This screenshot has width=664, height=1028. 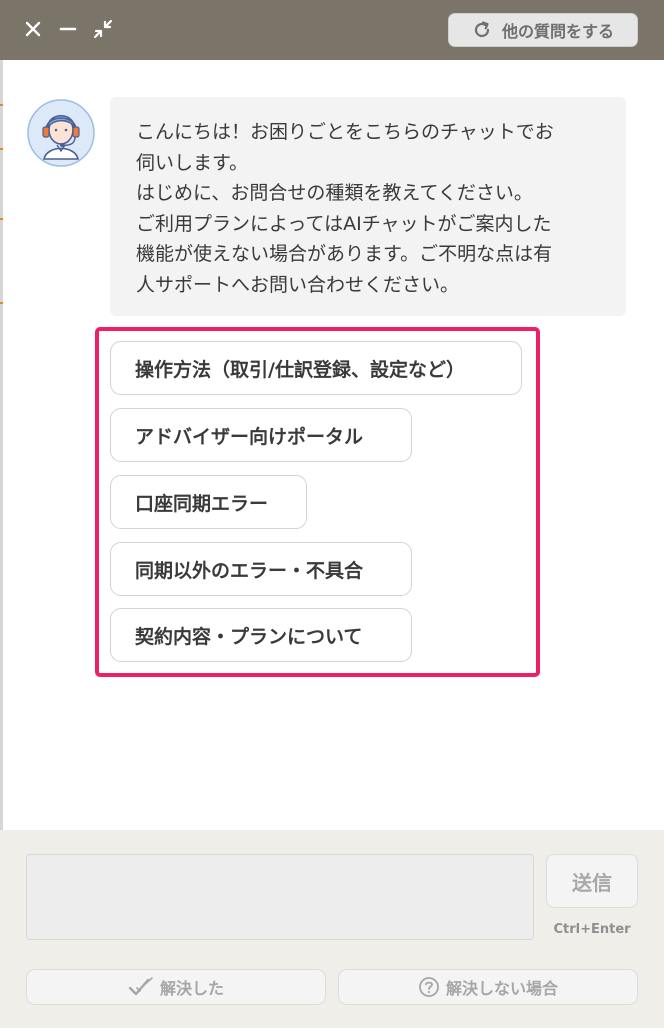 What do you see at coordinates (298, 284) in the screenshot?
I see `message-line: 人サポートへお問い合わせください。` at bounding box center [298, 284].